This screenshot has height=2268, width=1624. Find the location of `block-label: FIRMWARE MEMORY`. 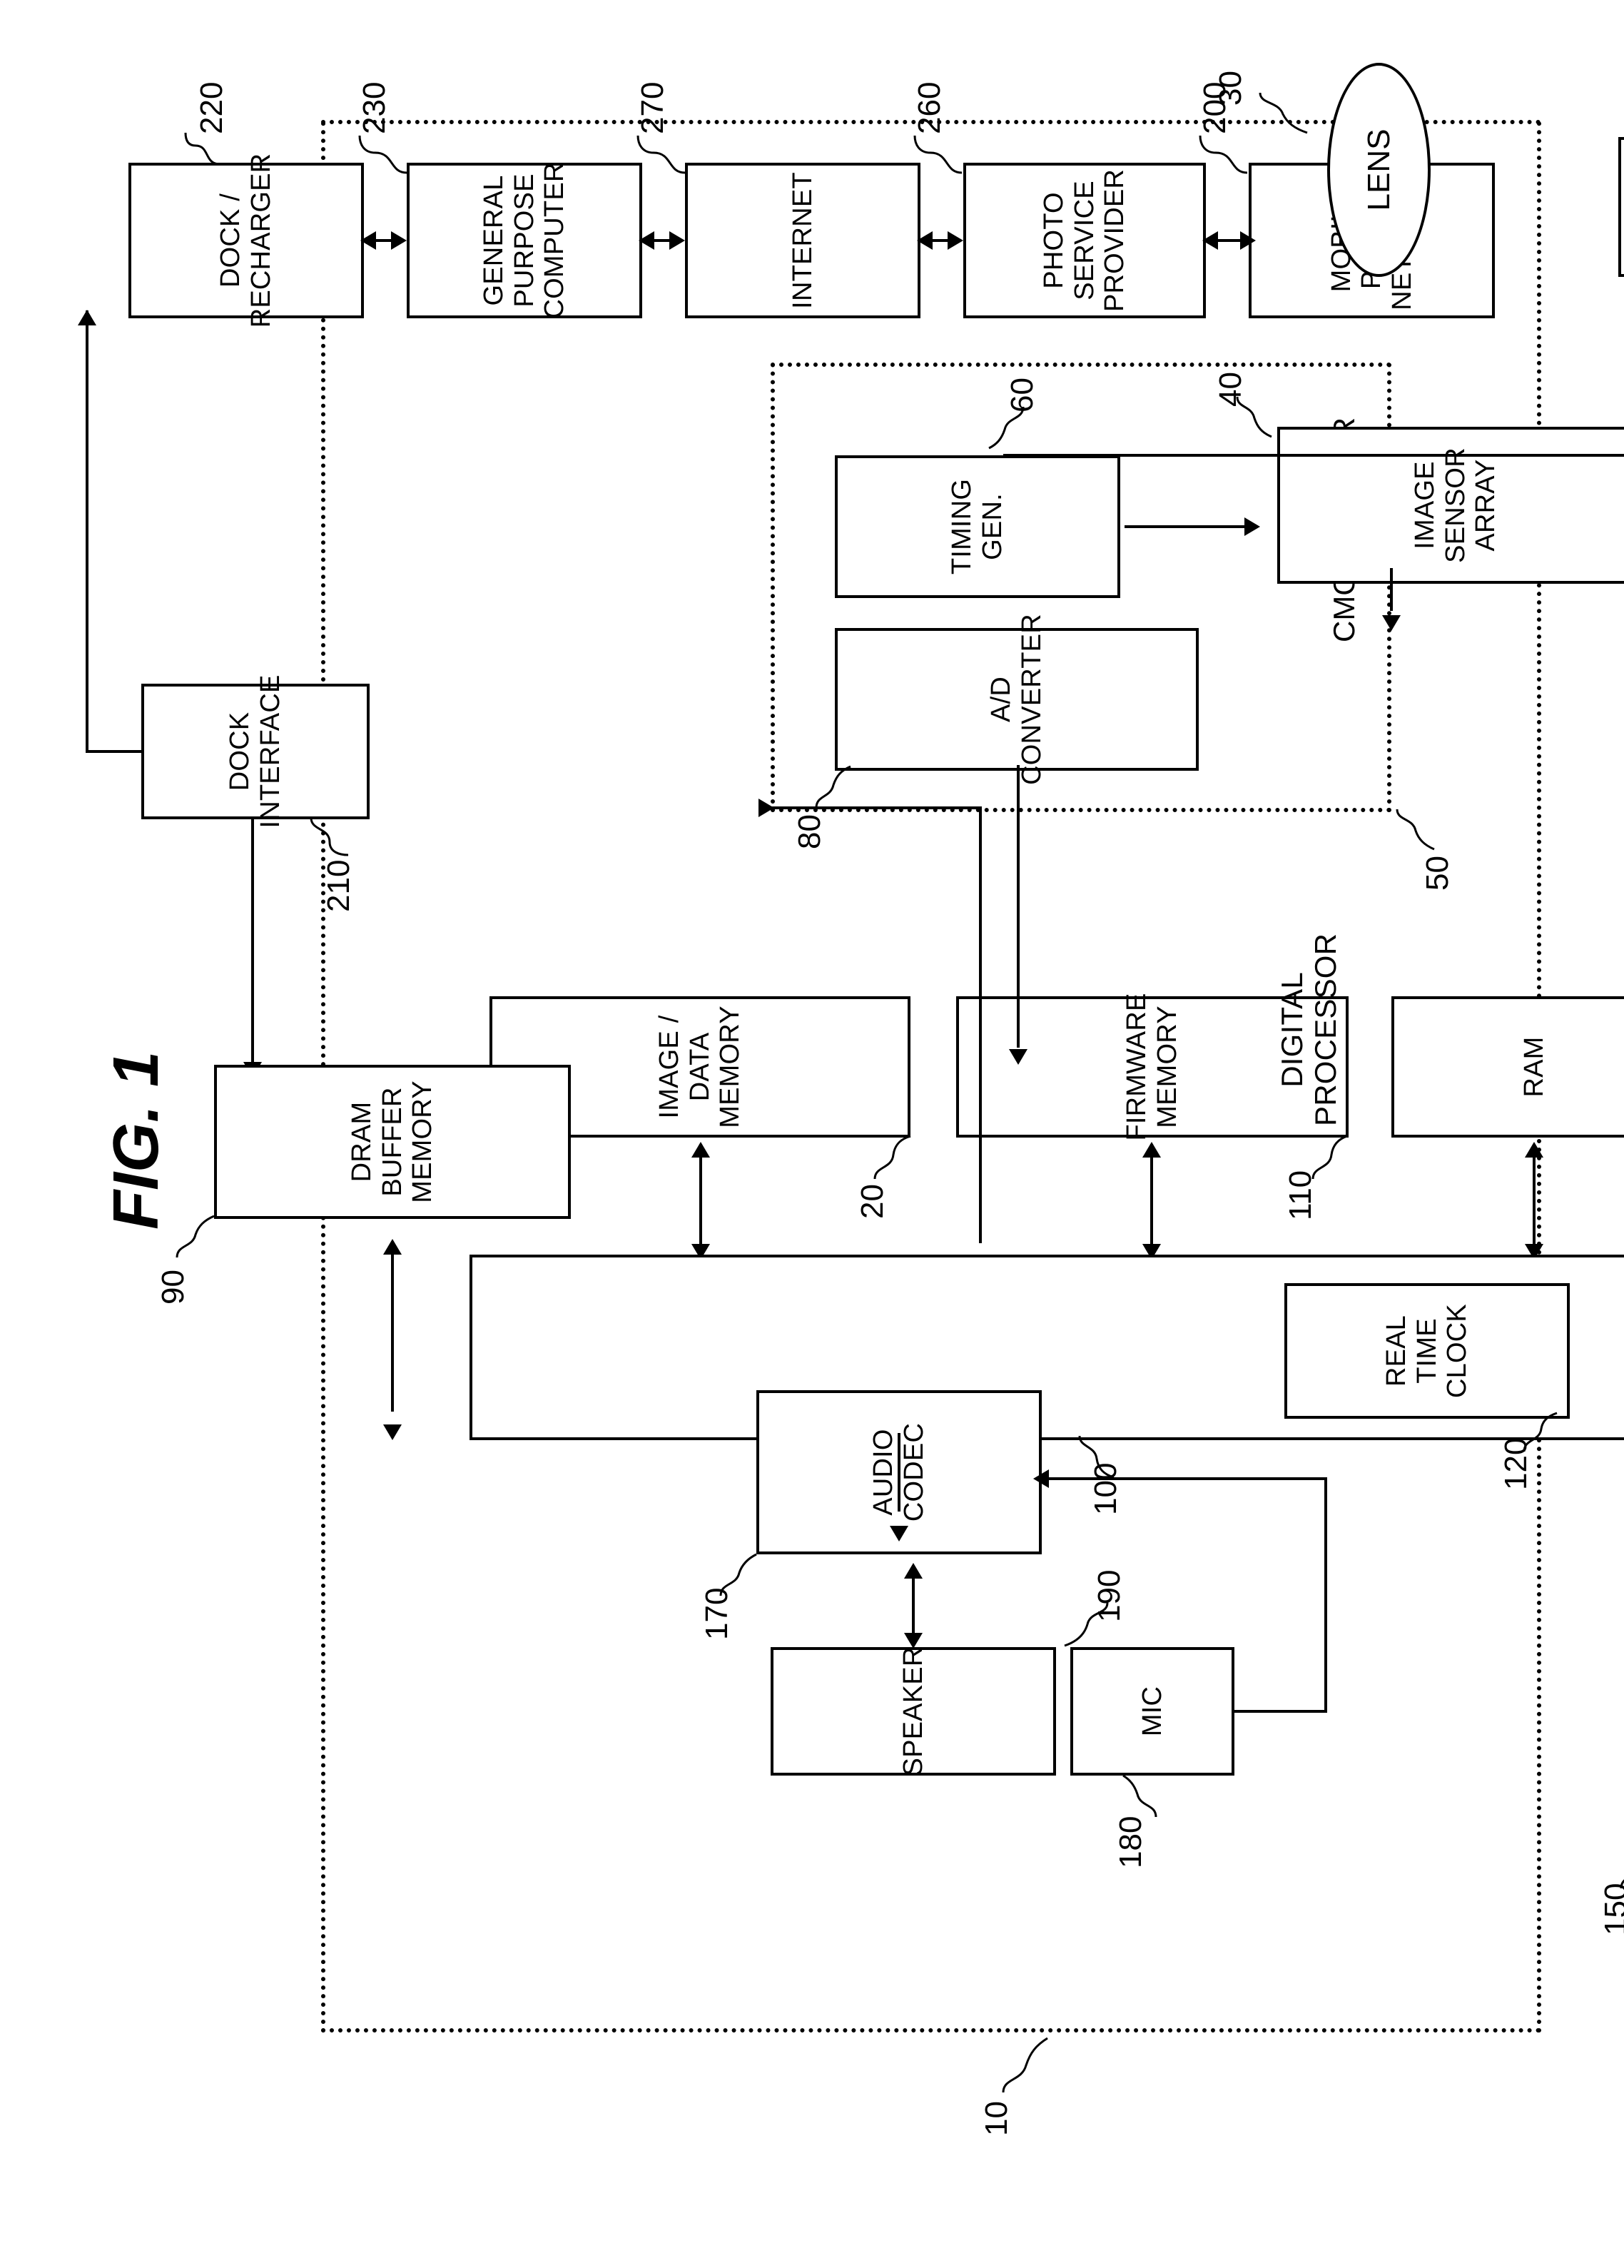

block-label: FIRMWARE MEMORY is located at coordinates (1152, 1067).